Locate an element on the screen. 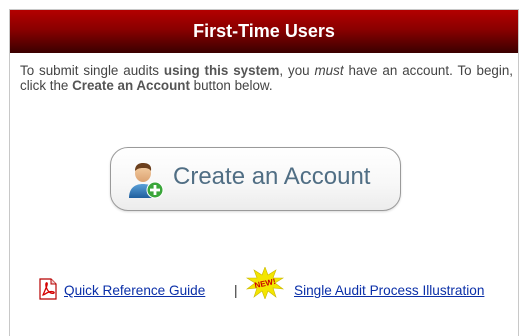 This screenshot has width=528, height=336. intro-text-part: To submit single audits is located at coordinates (92, 70).